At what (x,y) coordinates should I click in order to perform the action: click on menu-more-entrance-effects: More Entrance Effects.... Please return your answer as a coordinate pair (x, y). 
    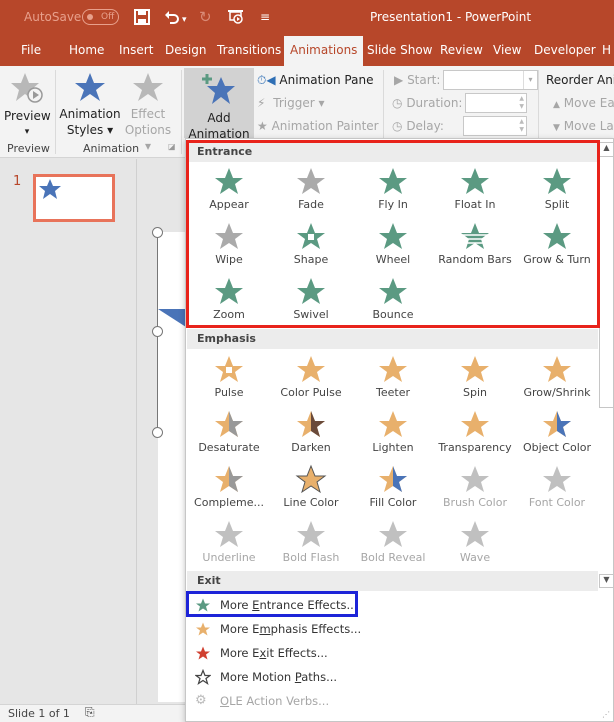
    Looking at the image, I should click on (400, 605).